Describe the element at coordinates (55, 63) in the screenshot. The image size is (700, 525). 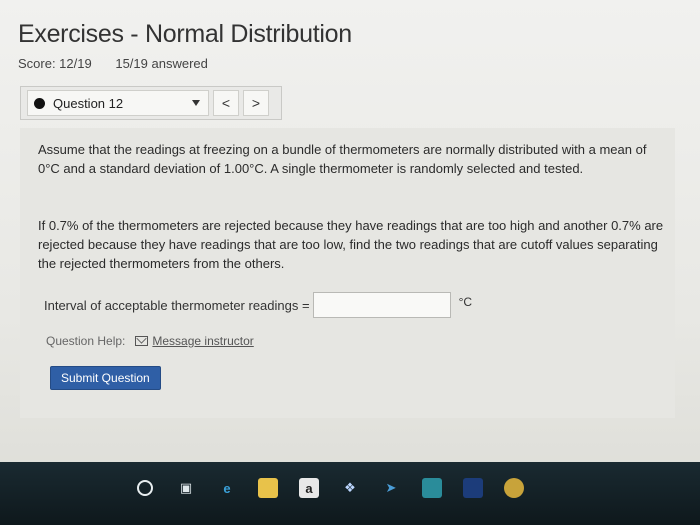
I see `score-text: Score: 12/19` at that location.